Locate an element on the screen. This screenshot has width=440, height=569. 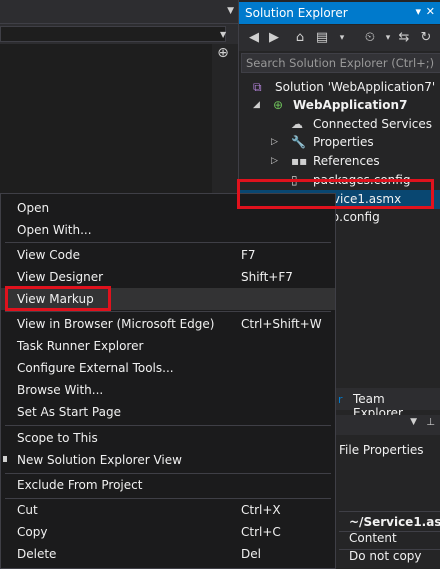
menu-item-scope-to-this: Scope to This is located at coordinates (168, 438).